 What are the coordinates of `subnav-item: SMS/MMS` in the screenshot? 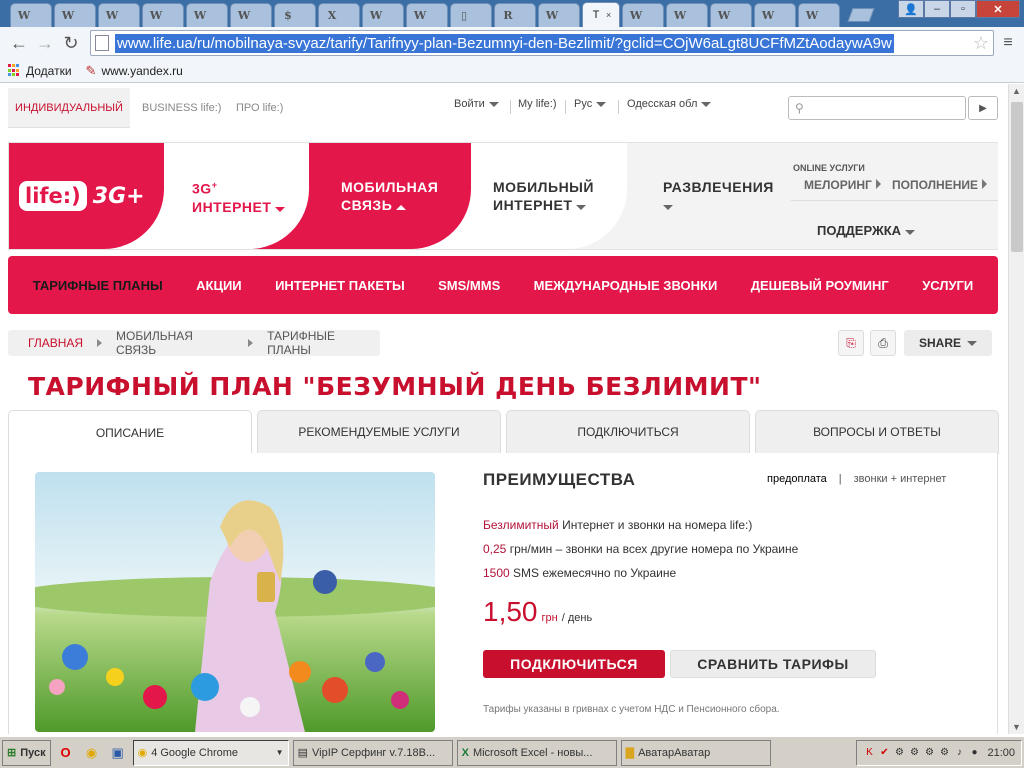 It's located at (469, 285).